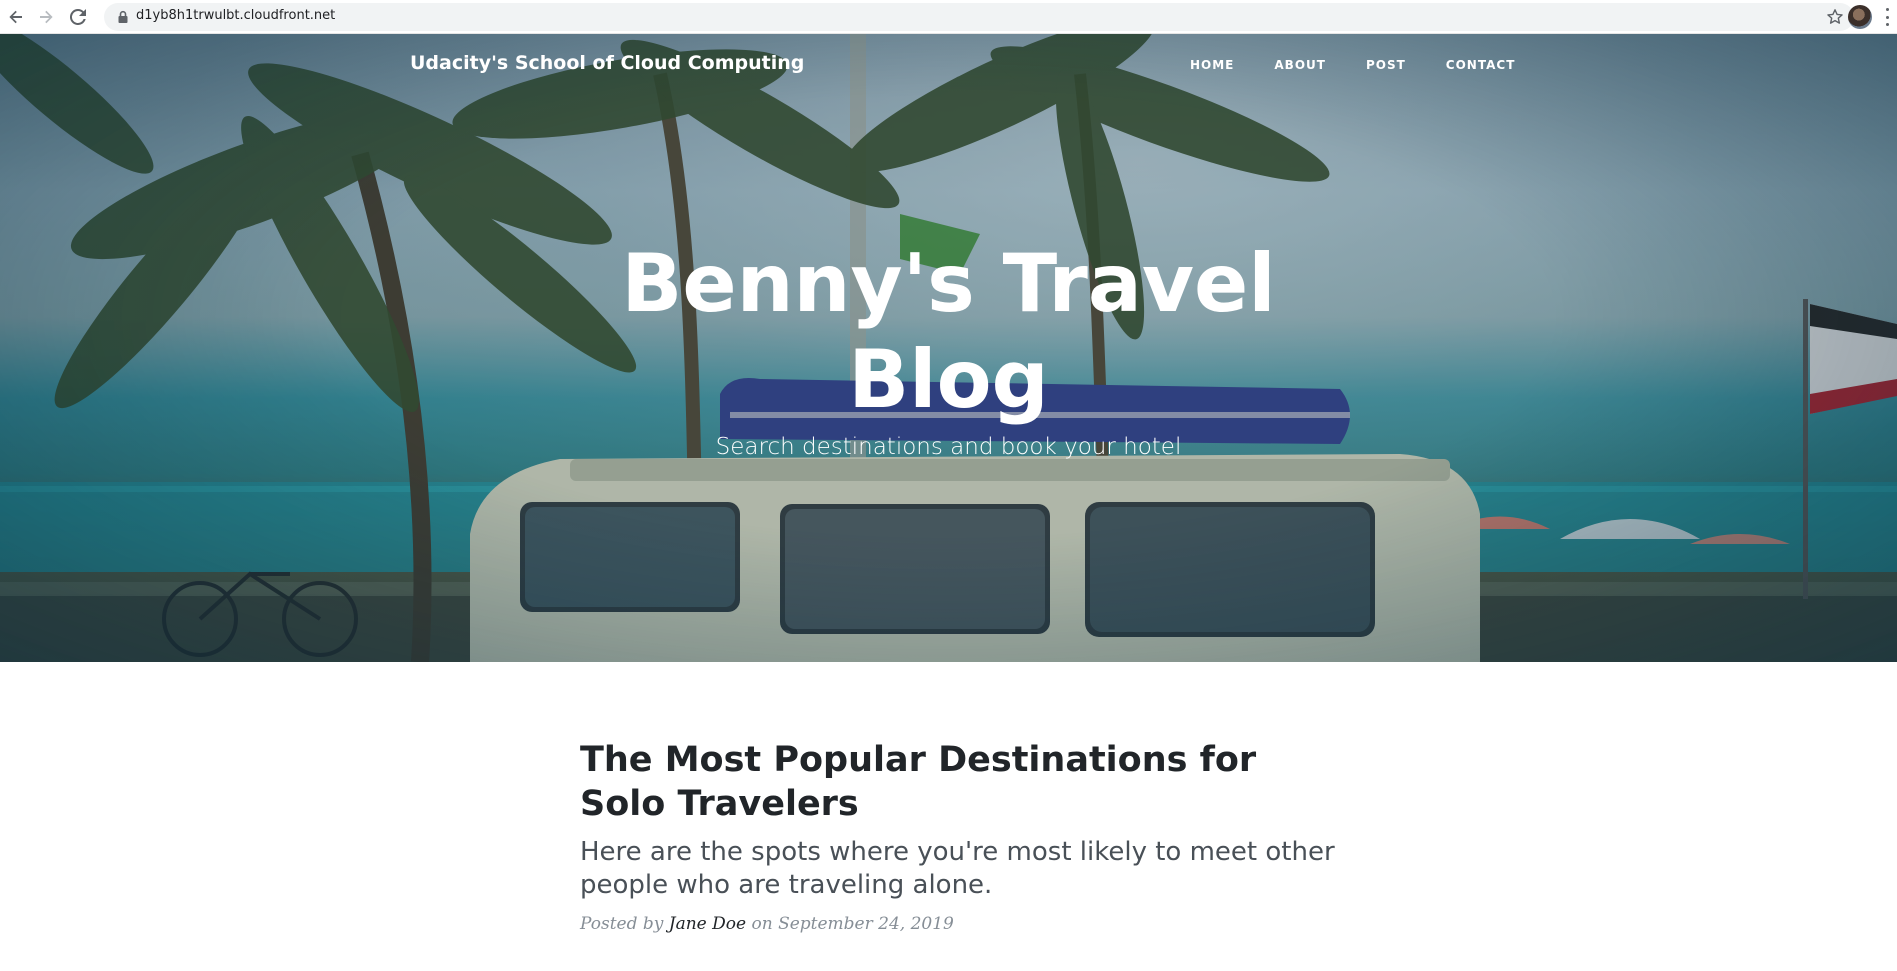  I want to click on browser-toolbar: d1yb8h1trwulbt.cloudfront.net, so click(948, 17).